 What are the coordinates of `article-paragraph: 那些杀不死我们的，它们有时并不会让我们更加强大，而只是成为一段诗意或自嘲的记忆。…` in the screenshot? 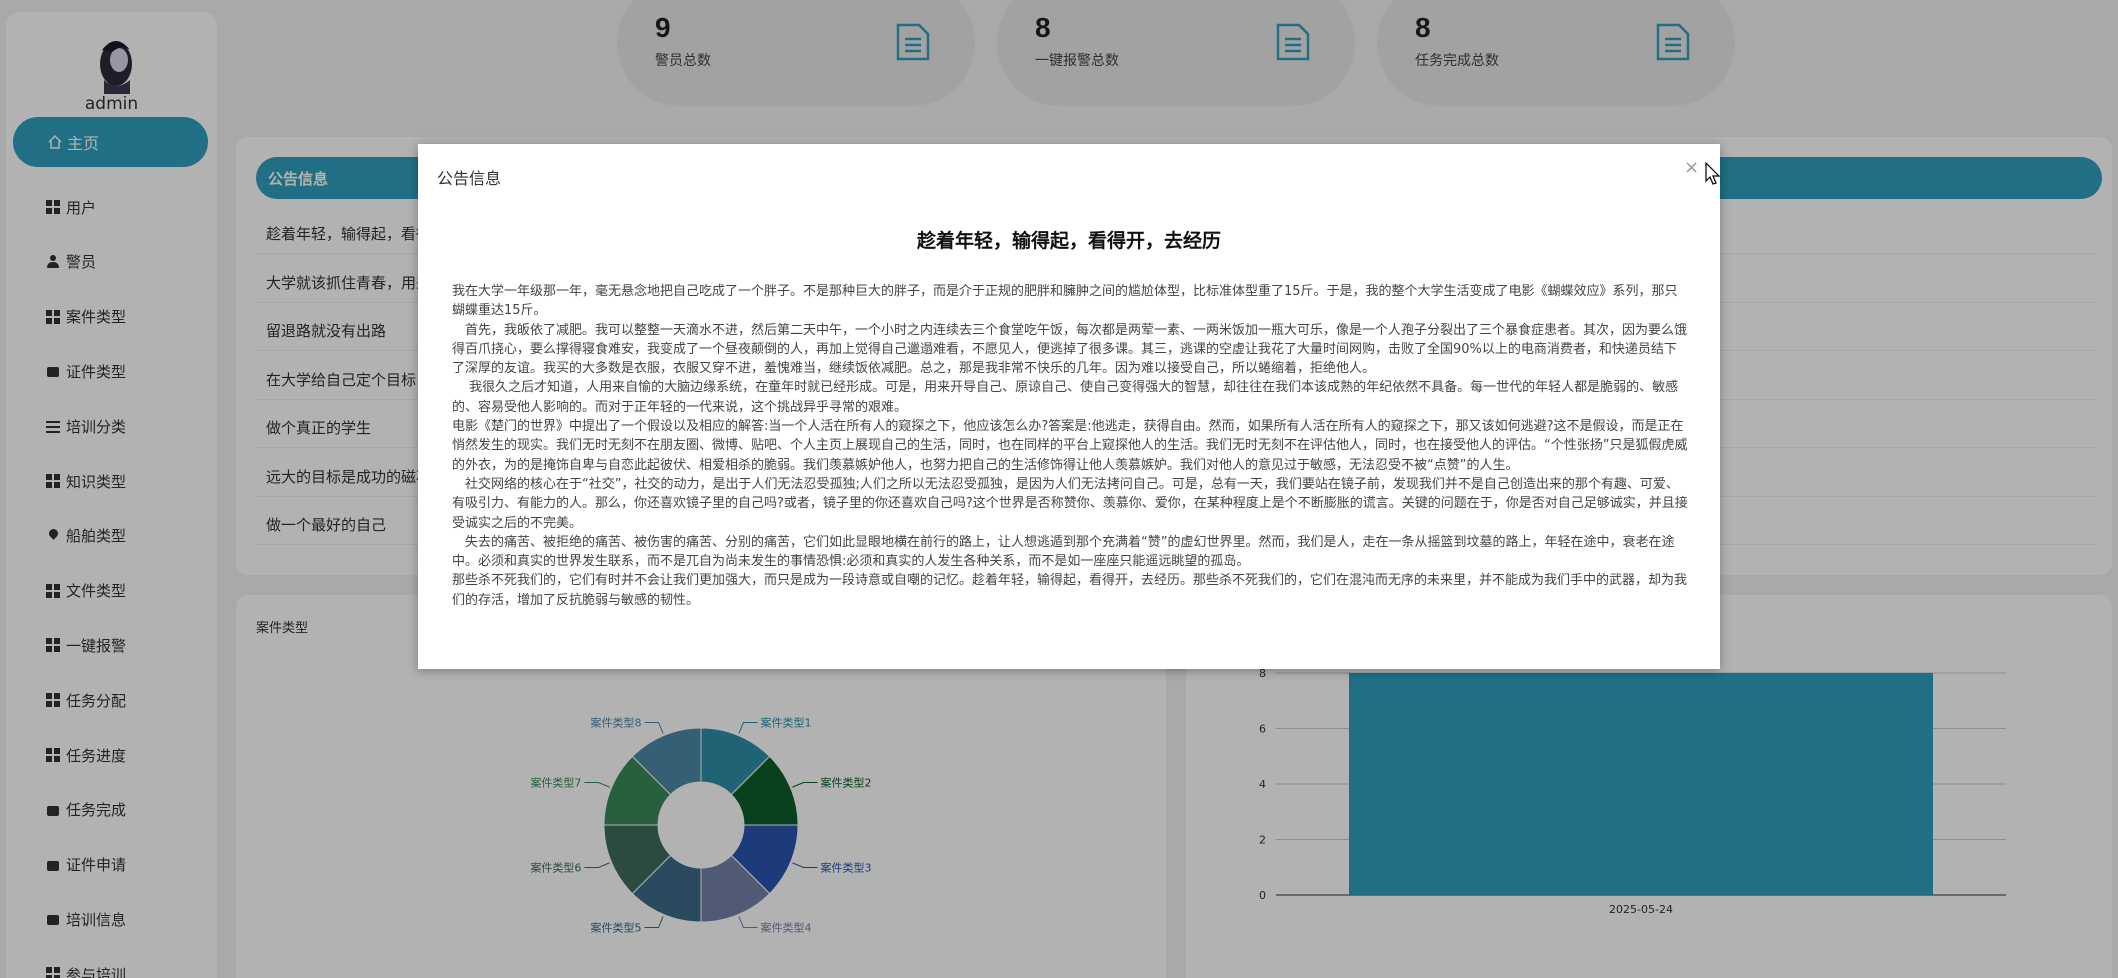 It's located at (1070, 590).